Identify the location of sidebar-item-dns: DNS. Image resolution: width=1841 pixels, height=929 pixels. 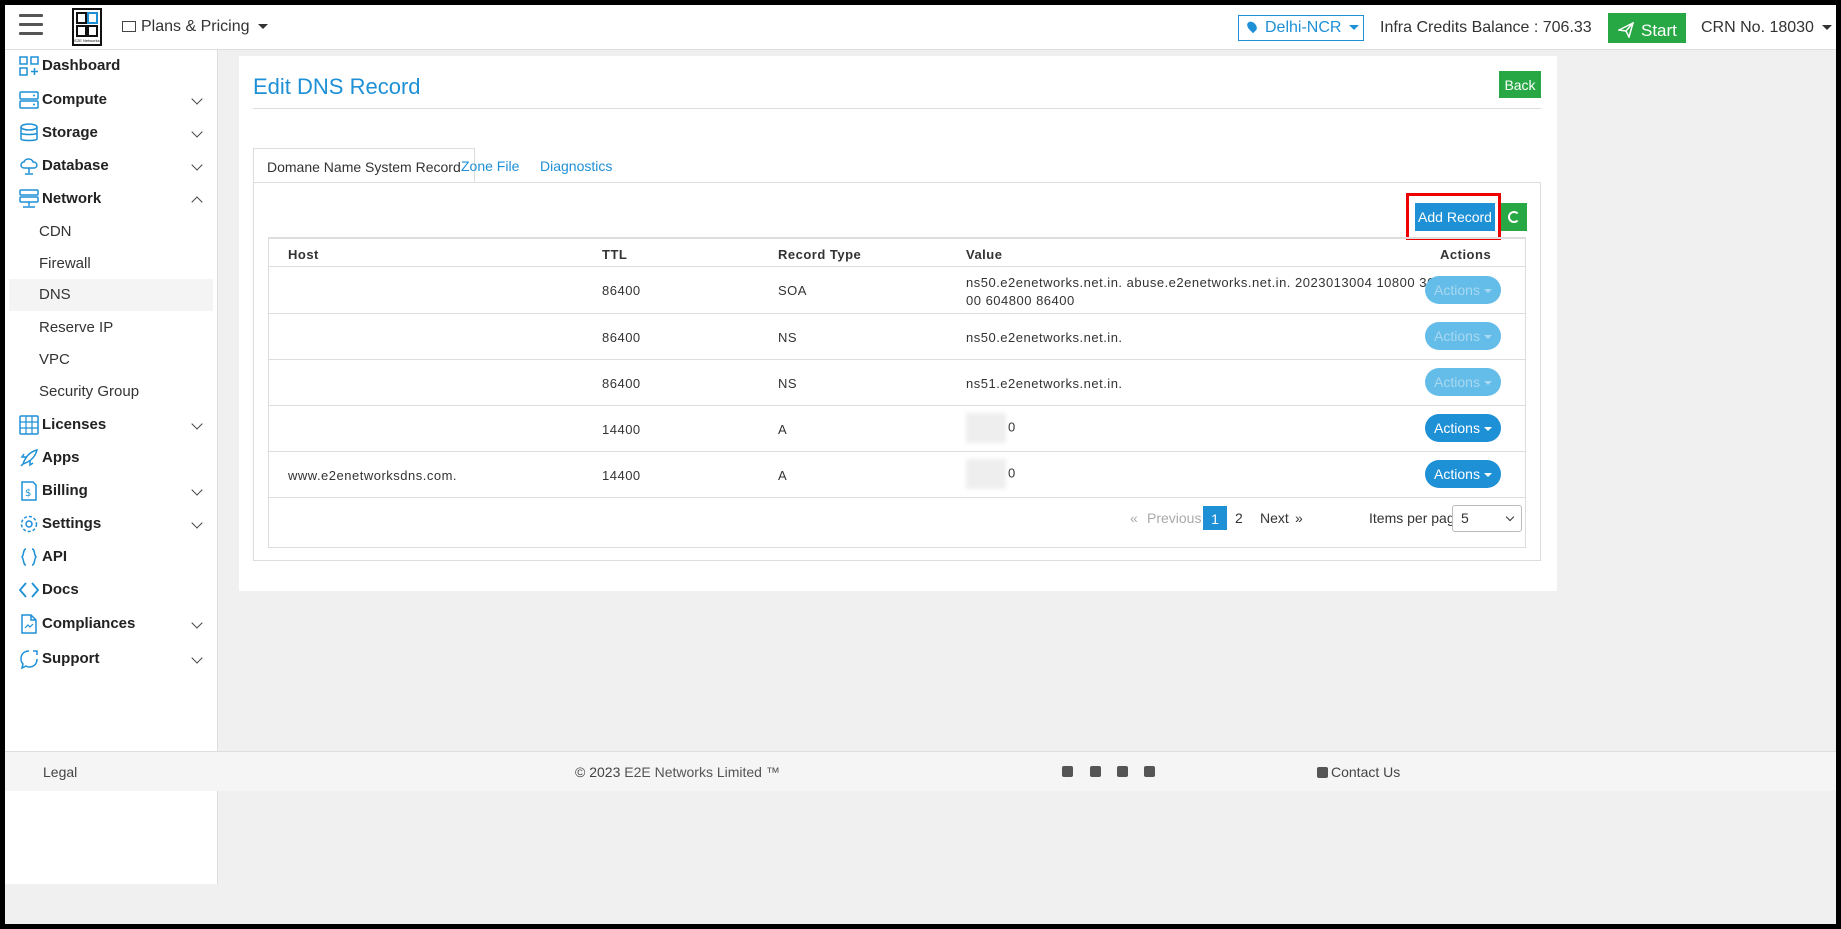
(111, 295).